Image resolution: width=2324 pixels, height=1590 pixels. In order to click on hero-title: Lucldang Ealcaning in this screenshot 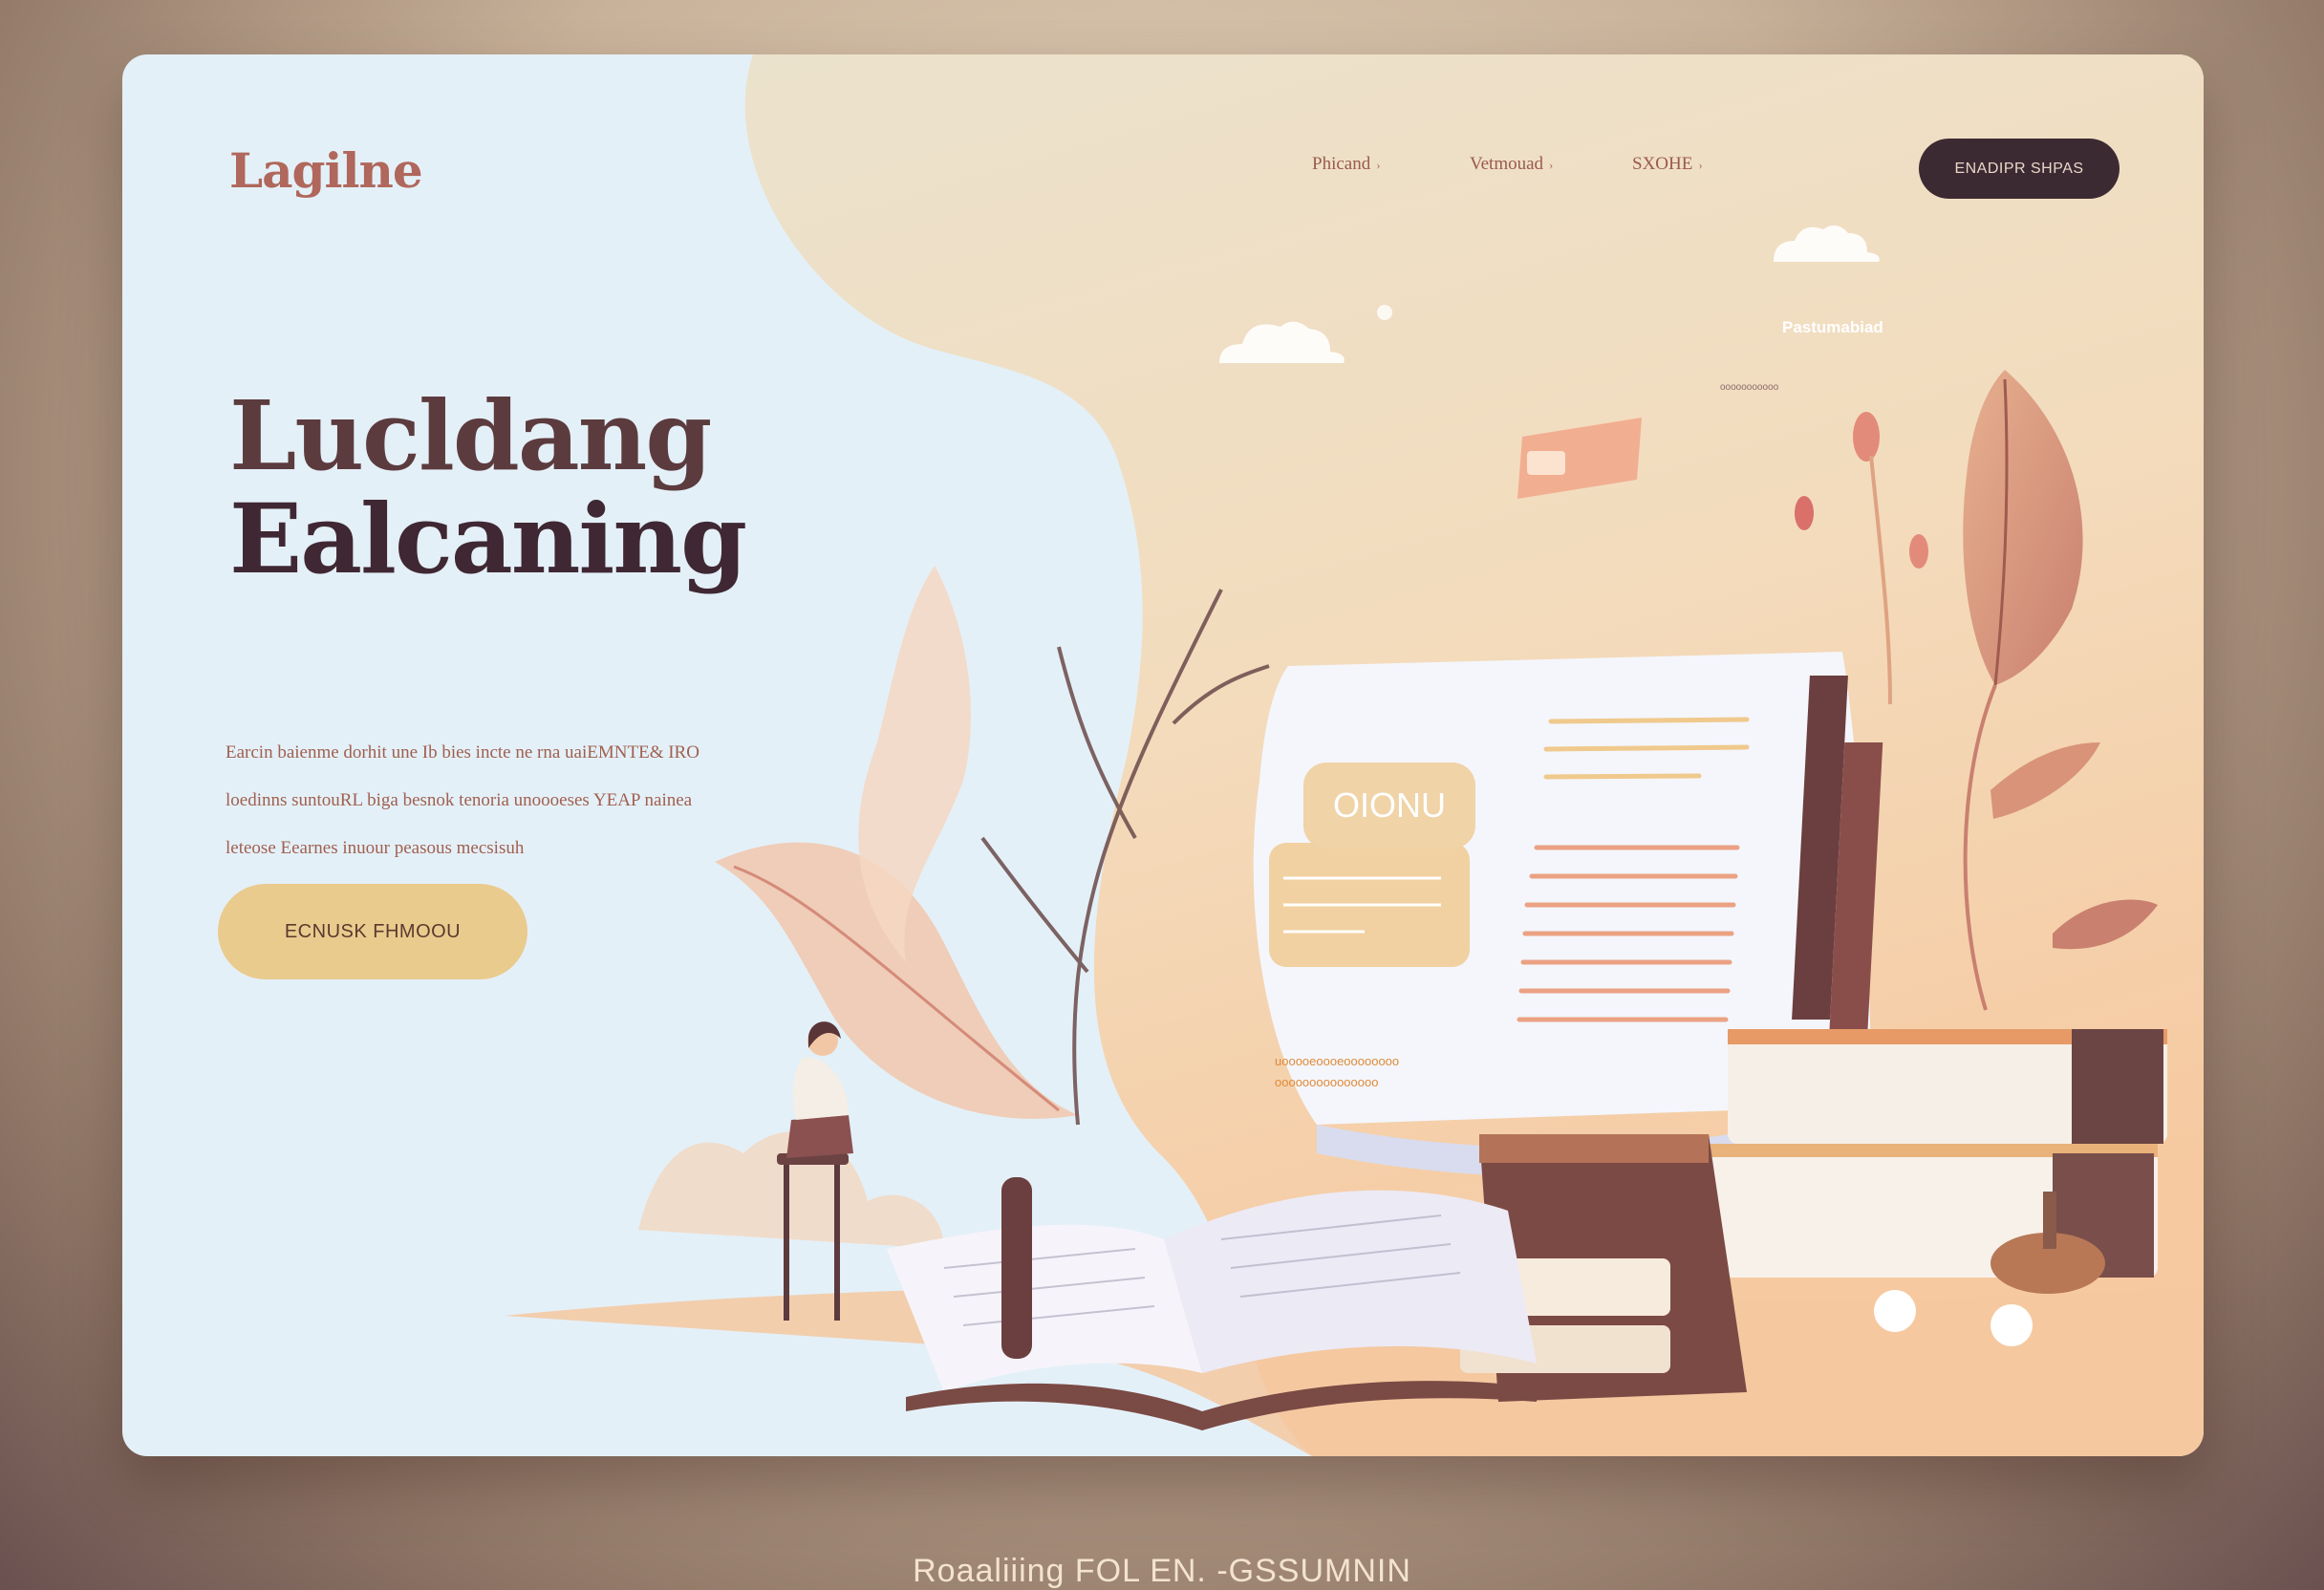, I will do `click(488, 487)`.